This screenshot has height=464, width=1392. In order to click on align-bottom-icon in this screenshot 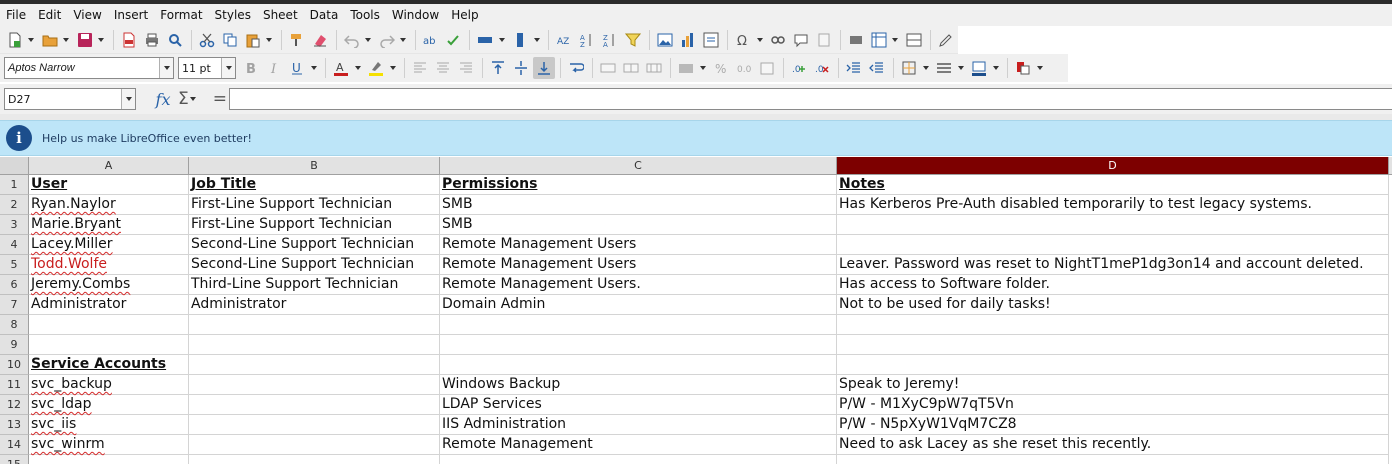, I will do `click(544, 68)`.